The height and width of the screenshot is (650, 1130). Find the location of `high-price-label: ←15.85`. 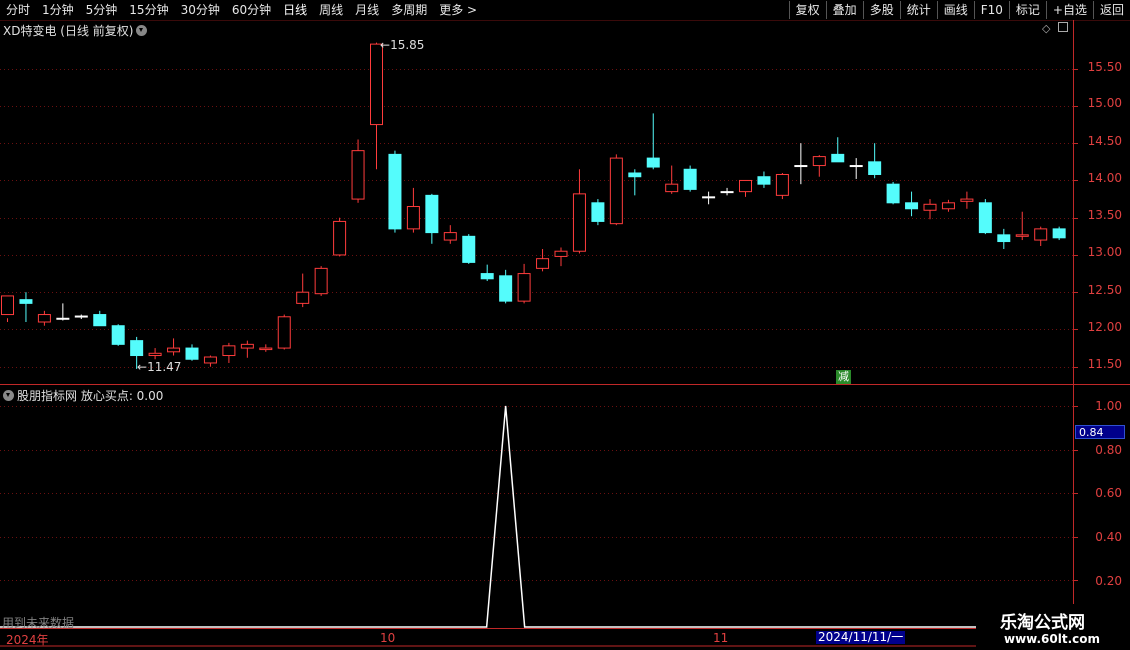

high-price-label: ←15.85 is located at coordinates (402, 45).